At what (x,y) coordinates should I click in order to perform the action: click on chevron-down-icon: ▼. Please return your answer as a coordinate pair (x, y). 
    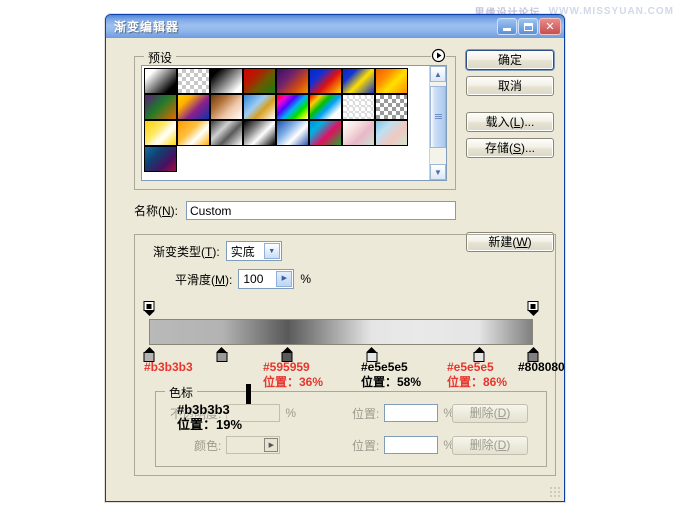
    Looking at the image, I should click on (271, 251).